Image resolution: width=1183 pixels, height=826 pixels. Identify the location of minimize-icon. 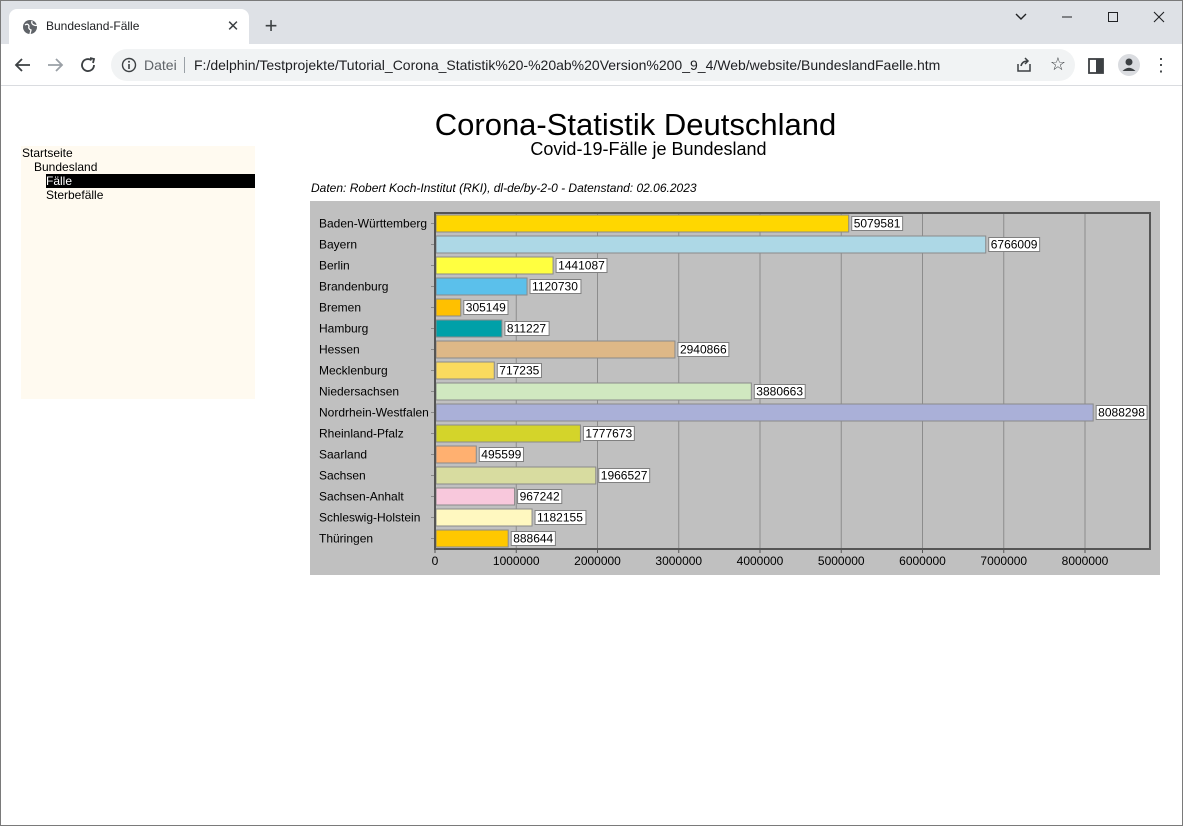
(1067, 17).